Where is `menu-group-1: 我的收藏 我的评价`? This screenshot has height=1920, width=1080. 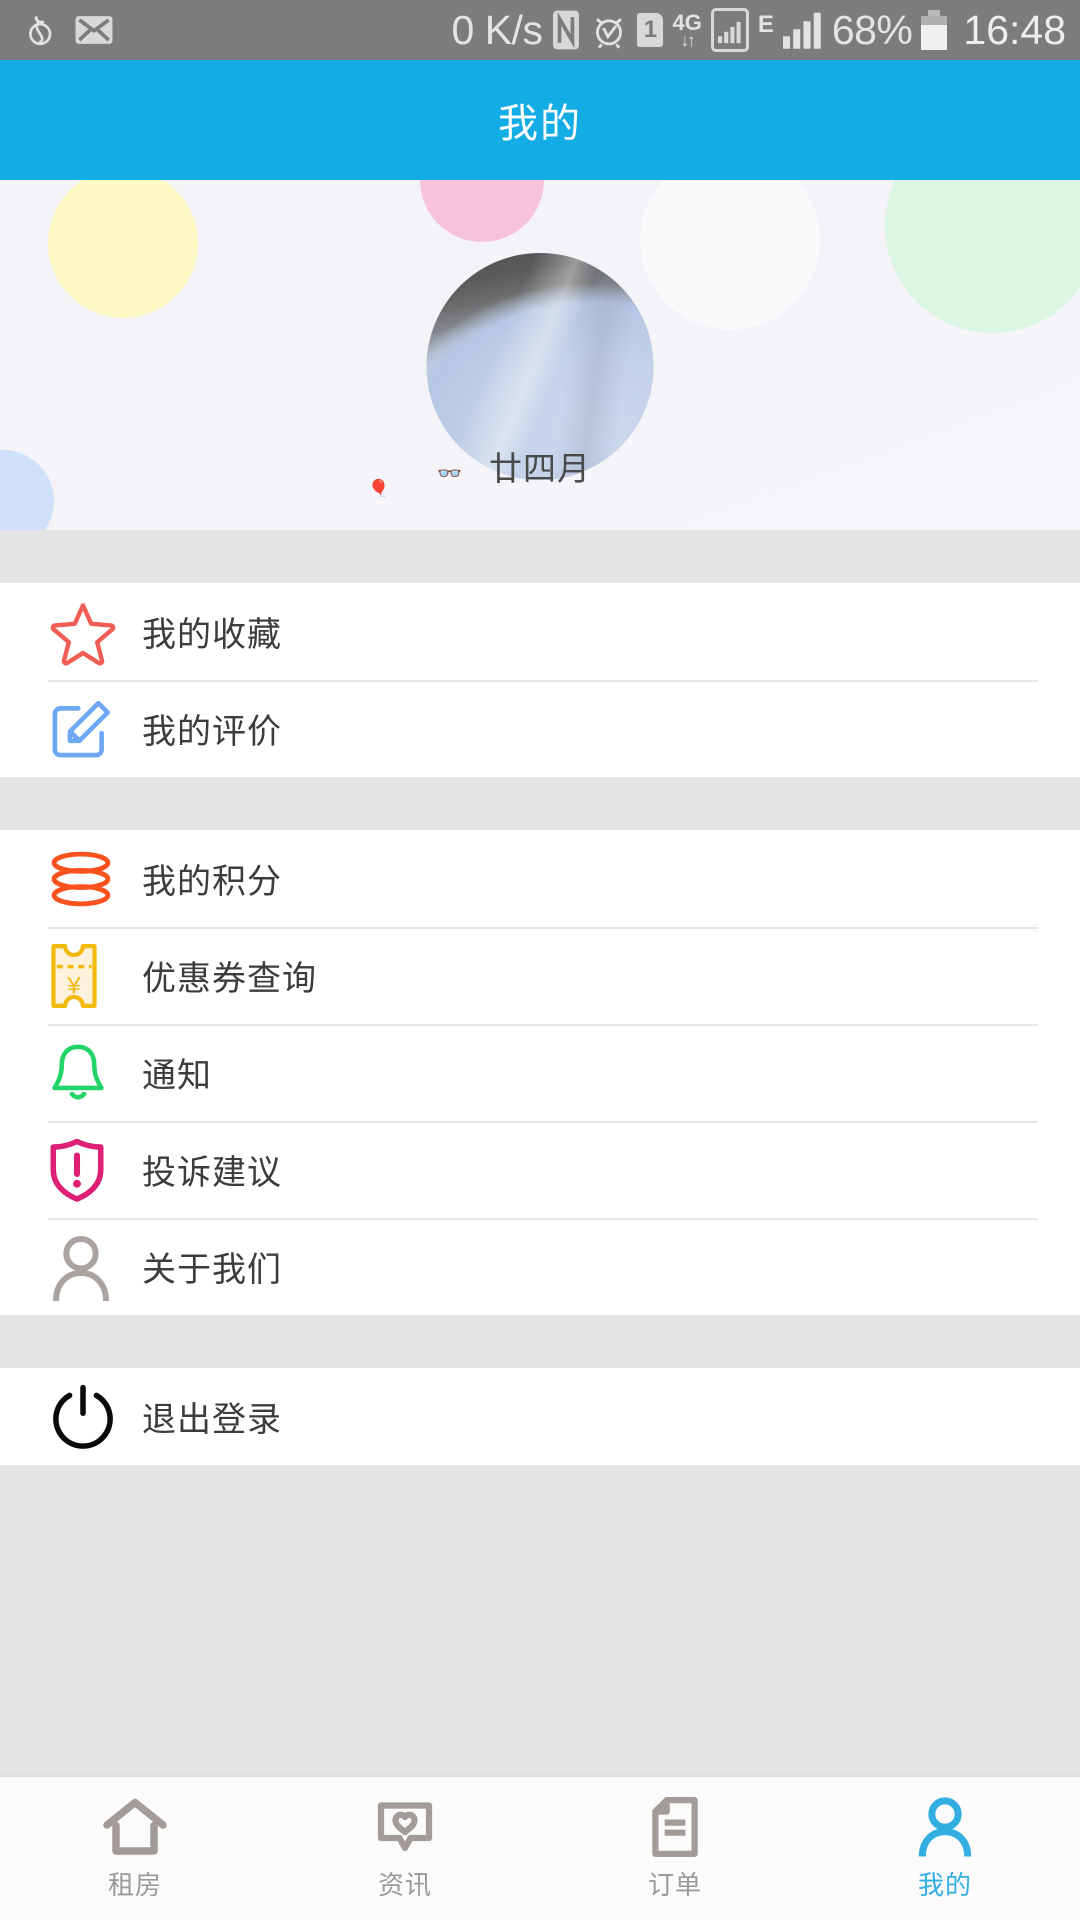
menu-group-1: 我的收藏 我的评价 is located at coordinates (540, 680).